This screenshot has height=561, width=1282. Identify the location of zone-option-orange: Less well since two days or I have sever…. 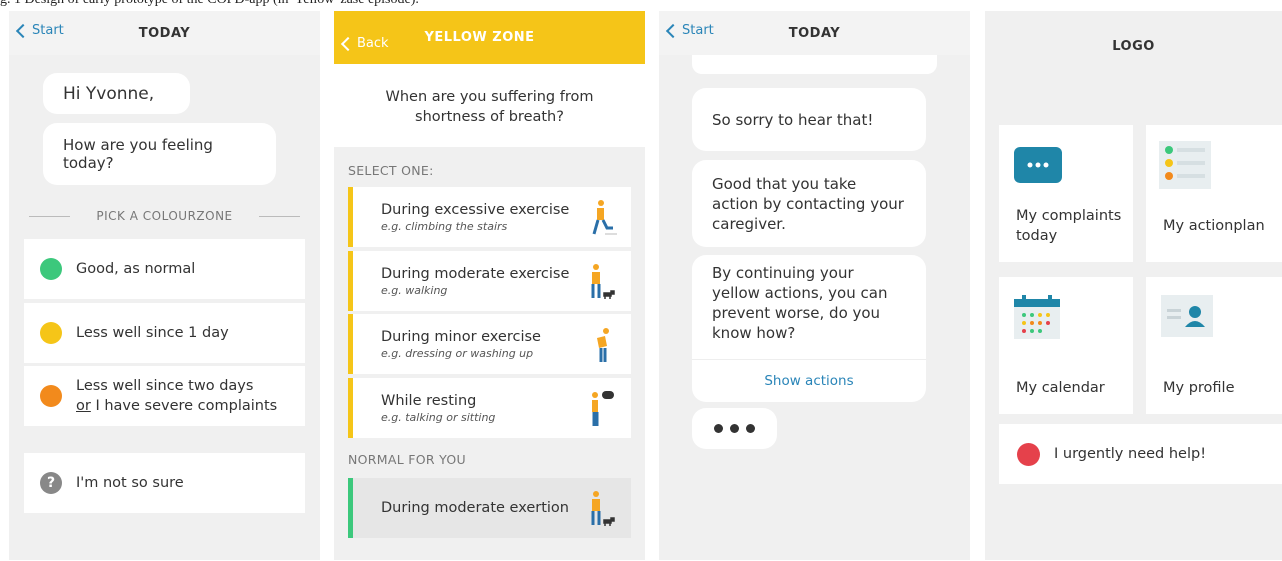
(164, 396).